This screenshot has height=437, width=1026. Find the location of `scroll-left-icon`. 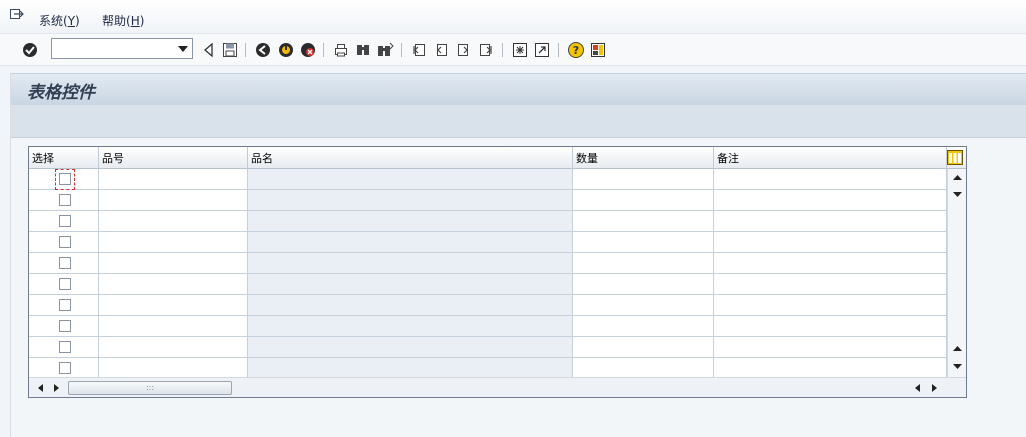

scroll-left-icon is located at coordinates (40, 388).